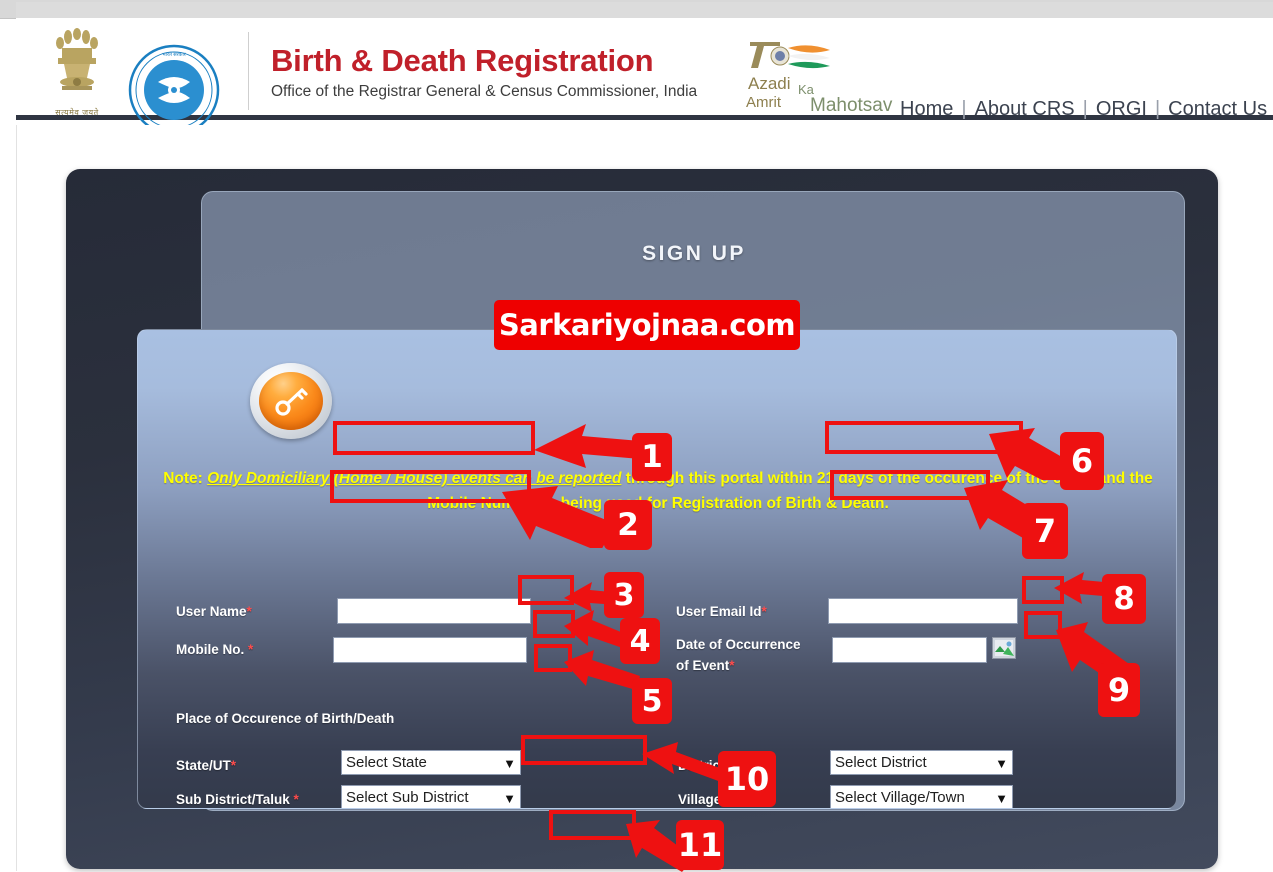 The width and height of the screenshot is (1273, 872). Describe the element at coordinates (174, 55) in the screenshot. I see `svg-text: भारत सरकार` at that location.